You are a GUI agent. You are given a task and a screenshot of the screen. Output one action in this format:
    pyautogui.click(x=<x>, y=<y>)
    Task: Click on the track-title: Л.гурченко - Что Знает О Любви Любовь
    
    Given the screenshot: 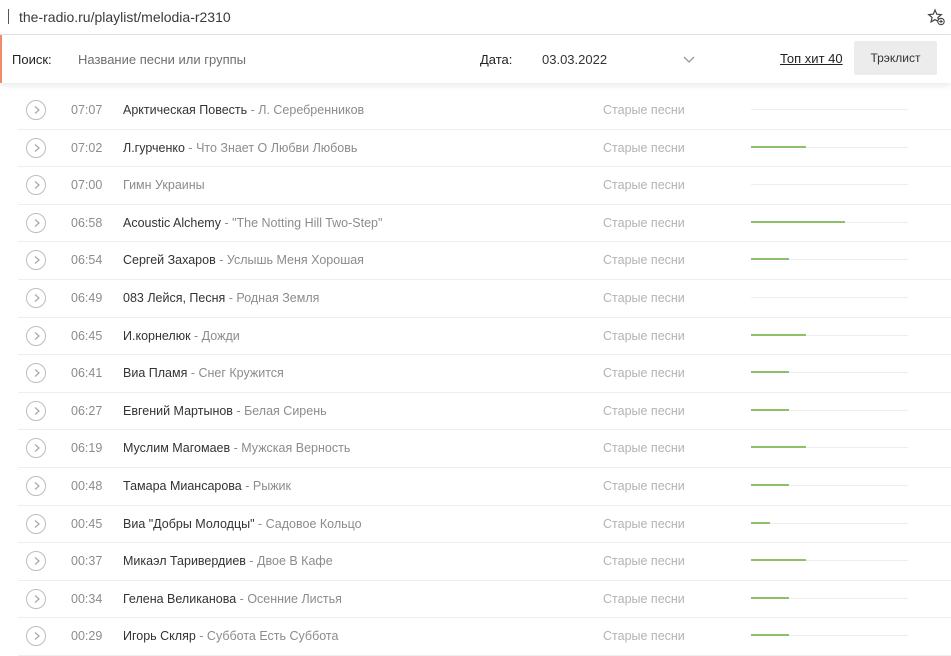 What is the action you would take?
    pyautogui.click(x=240, y=148)
    